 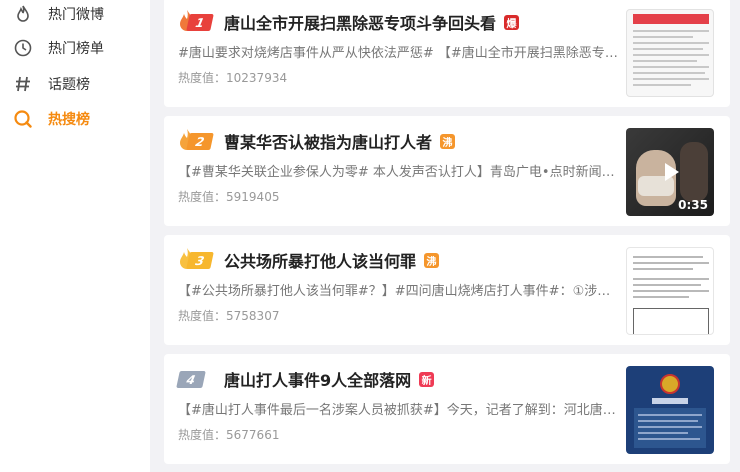 What do you see at coordinates (670, 53) in the screenshot?
I see `newspaper-thumbnail` at bounding box center [670, 53].